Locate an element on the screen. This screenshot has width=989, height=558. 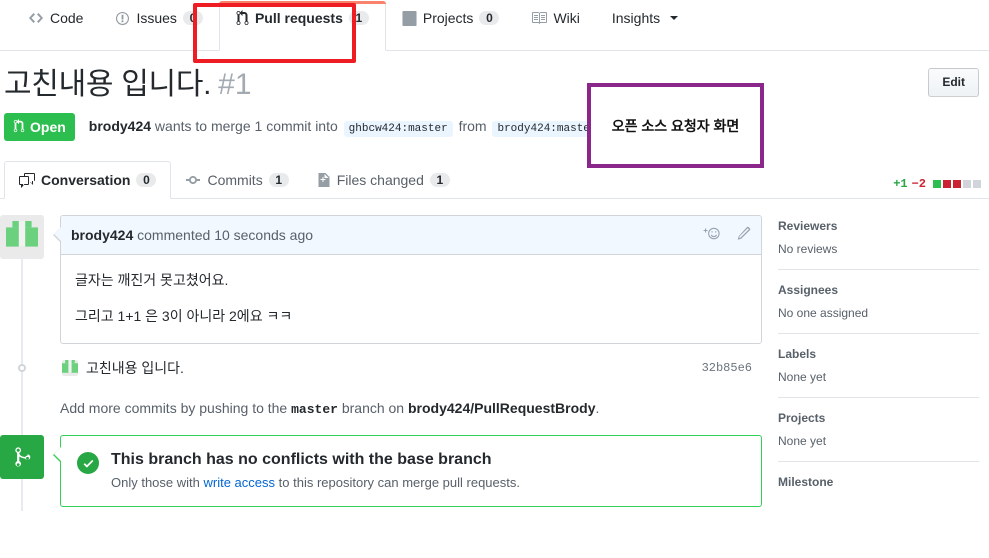
sidebar-value-assignees: No one assigned is located at coordinates (823, 313).